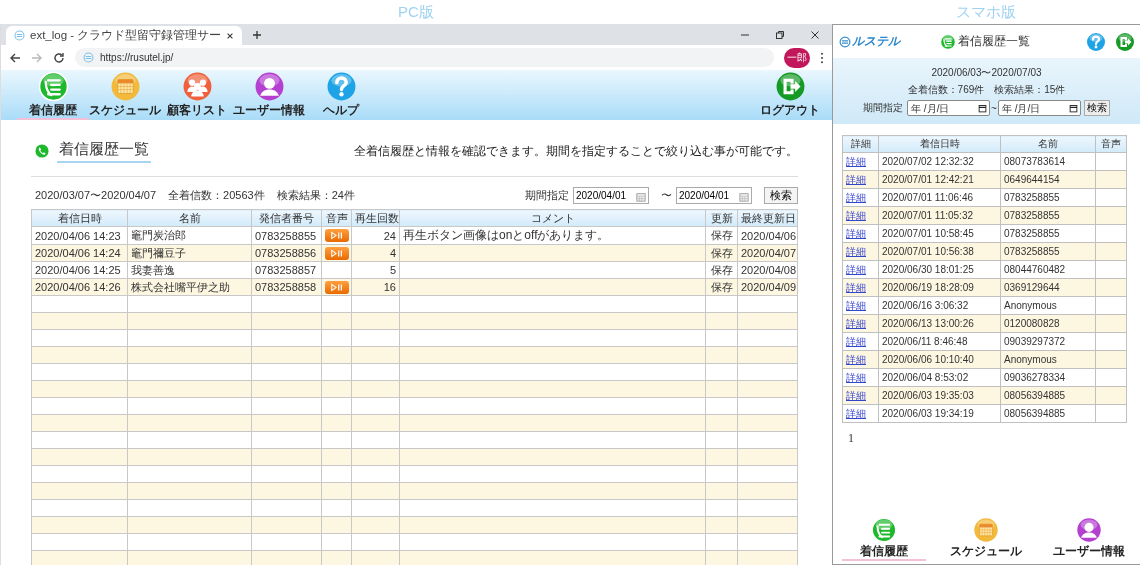 Image resolution: width=1140 pixels, height=565 pixels. Describe the element at coordinates (104, 151) in the screenshot. I see `page-heading: 着信履歴一覧` at that location.